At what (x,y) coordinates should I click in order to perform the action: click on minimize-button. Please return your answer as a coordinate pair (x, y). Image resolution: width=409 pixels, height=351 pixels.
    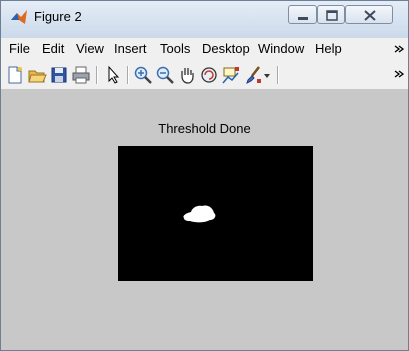
    Looking at the image, I should click on (302, 14).